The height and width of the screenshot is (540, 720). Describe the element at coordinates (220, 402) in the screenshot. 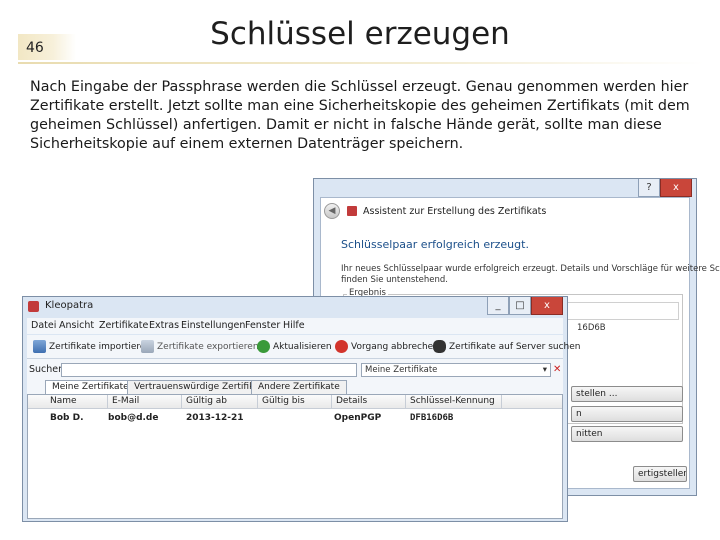

I see `column-valid-from: Gültig ab` at that location.